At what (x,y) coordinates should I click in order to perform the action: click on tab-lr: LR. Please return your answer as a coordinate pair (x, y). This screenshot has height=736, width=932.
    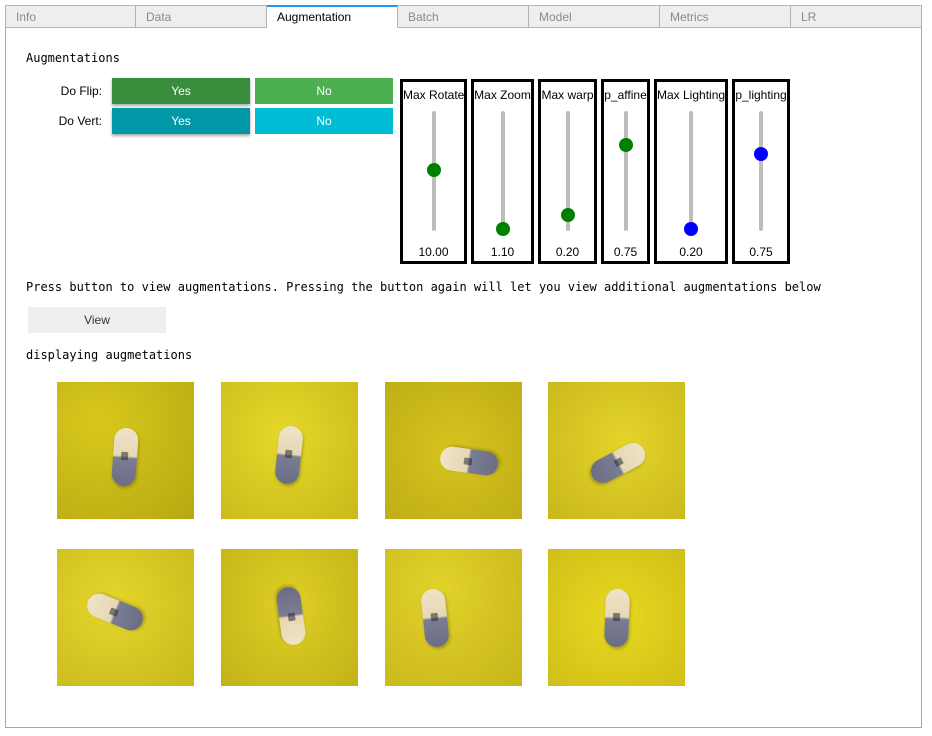
    Looking at the image, I should click on (856, 16).